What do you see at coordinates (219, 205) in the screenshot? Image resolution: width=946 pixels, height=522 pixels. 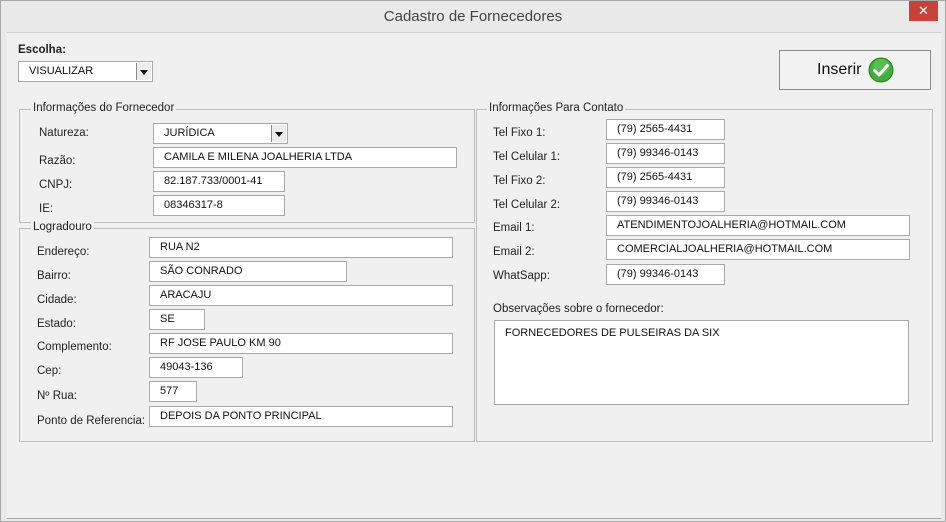 I see `ie-field: 08346317-8` at bounding box center [219, 205].